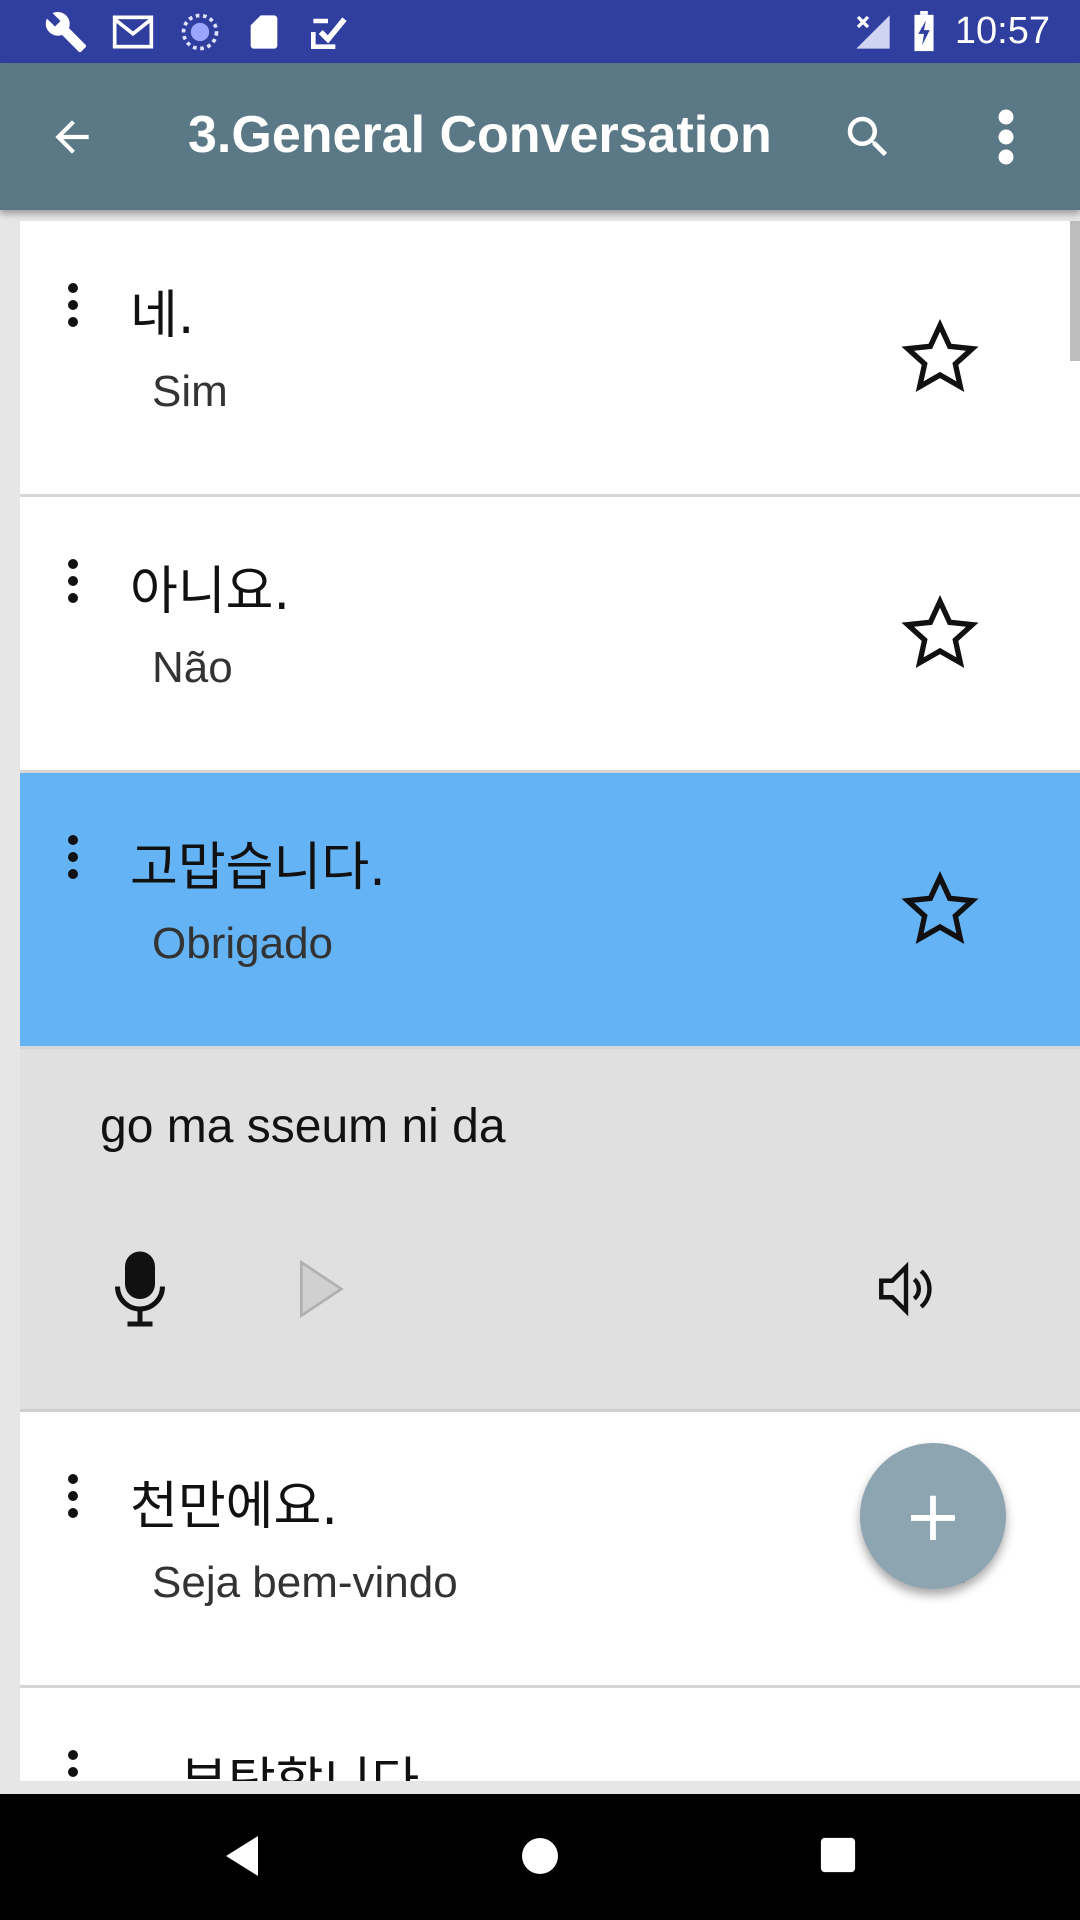 Image resolution: width=1080 pixels, height=1920 pixels. I want to click on speaker-icon, so click(905, 1289).